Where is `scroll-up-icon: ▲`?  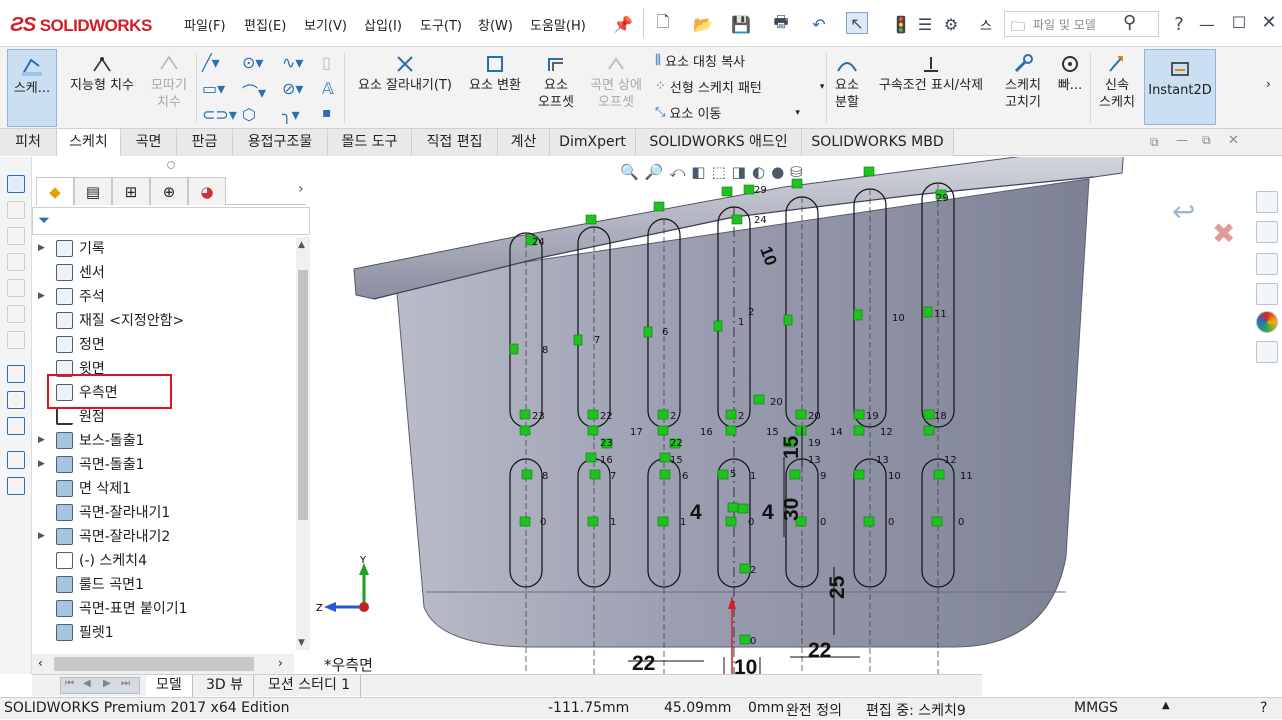 scroll-up-icon: ▲ is located at coordinates (301, 245).